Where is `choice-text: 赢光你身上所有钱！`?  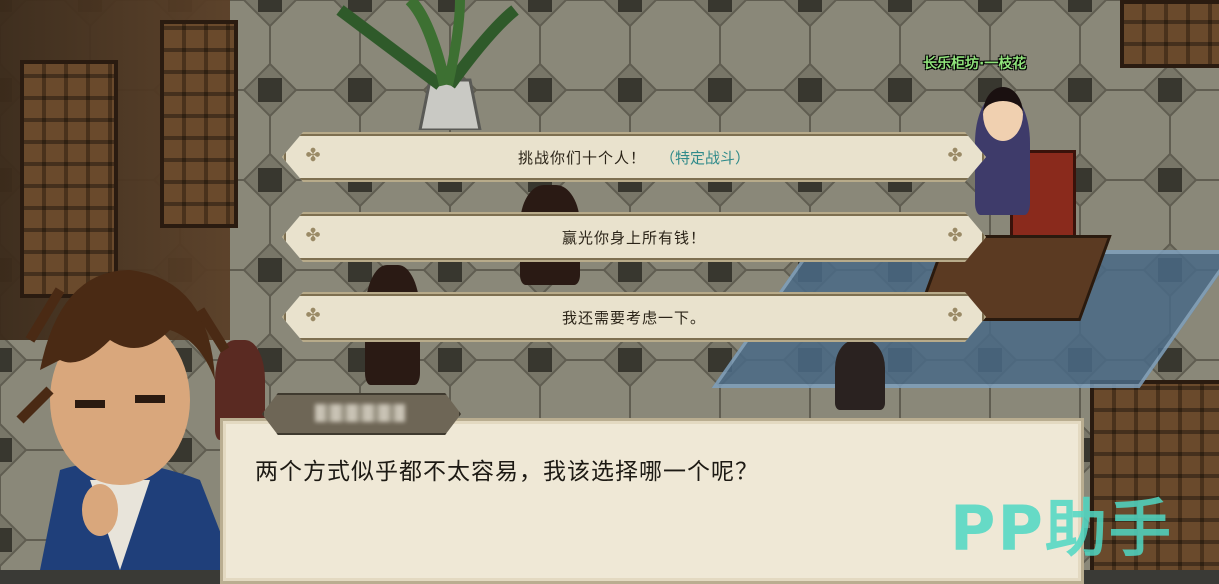 choice-text: 赢光你身上所有钱！ is located at coordinates (633, 237).